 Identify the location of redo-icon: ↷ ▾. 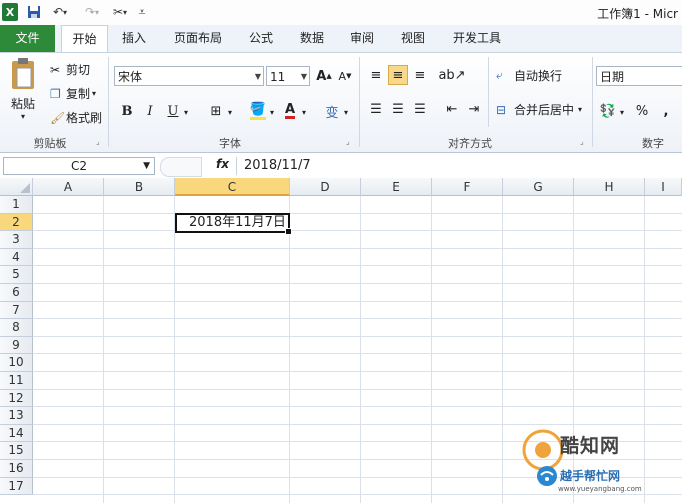
(92, 12).